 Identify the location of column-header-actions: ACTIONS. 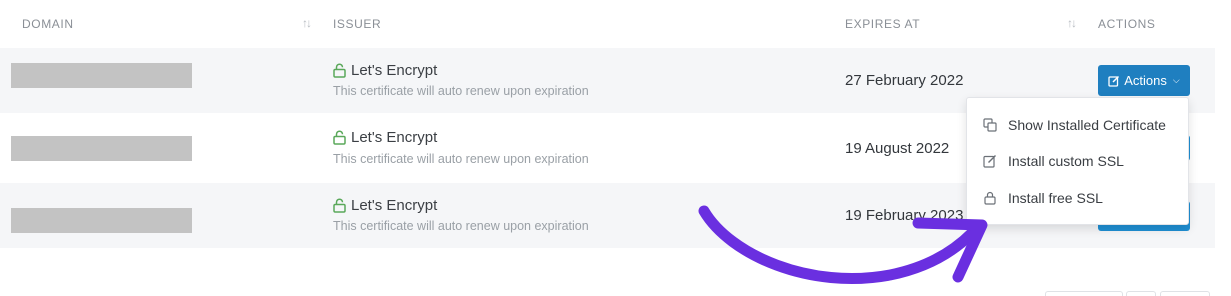
(1127, 24).